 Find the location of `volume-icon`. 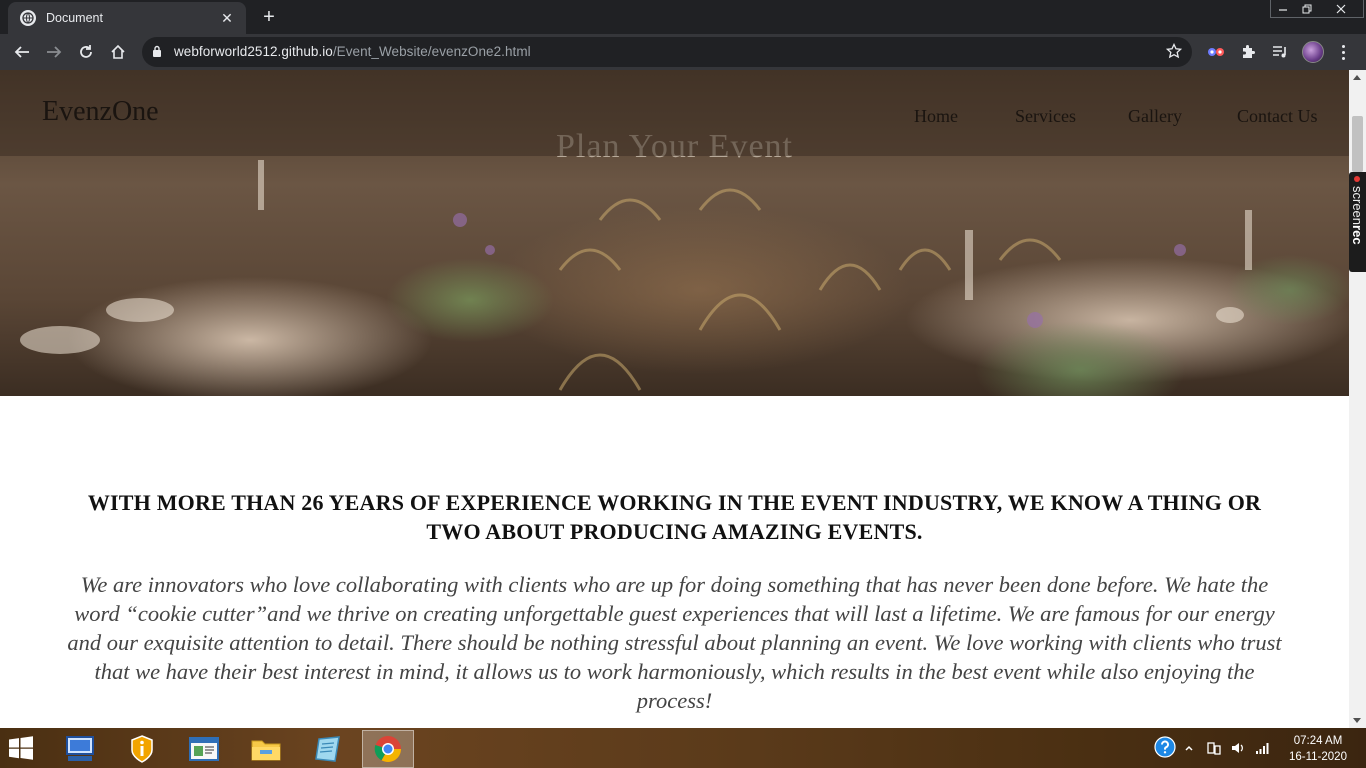

volume-icon is located at coordinates (1238, 748).